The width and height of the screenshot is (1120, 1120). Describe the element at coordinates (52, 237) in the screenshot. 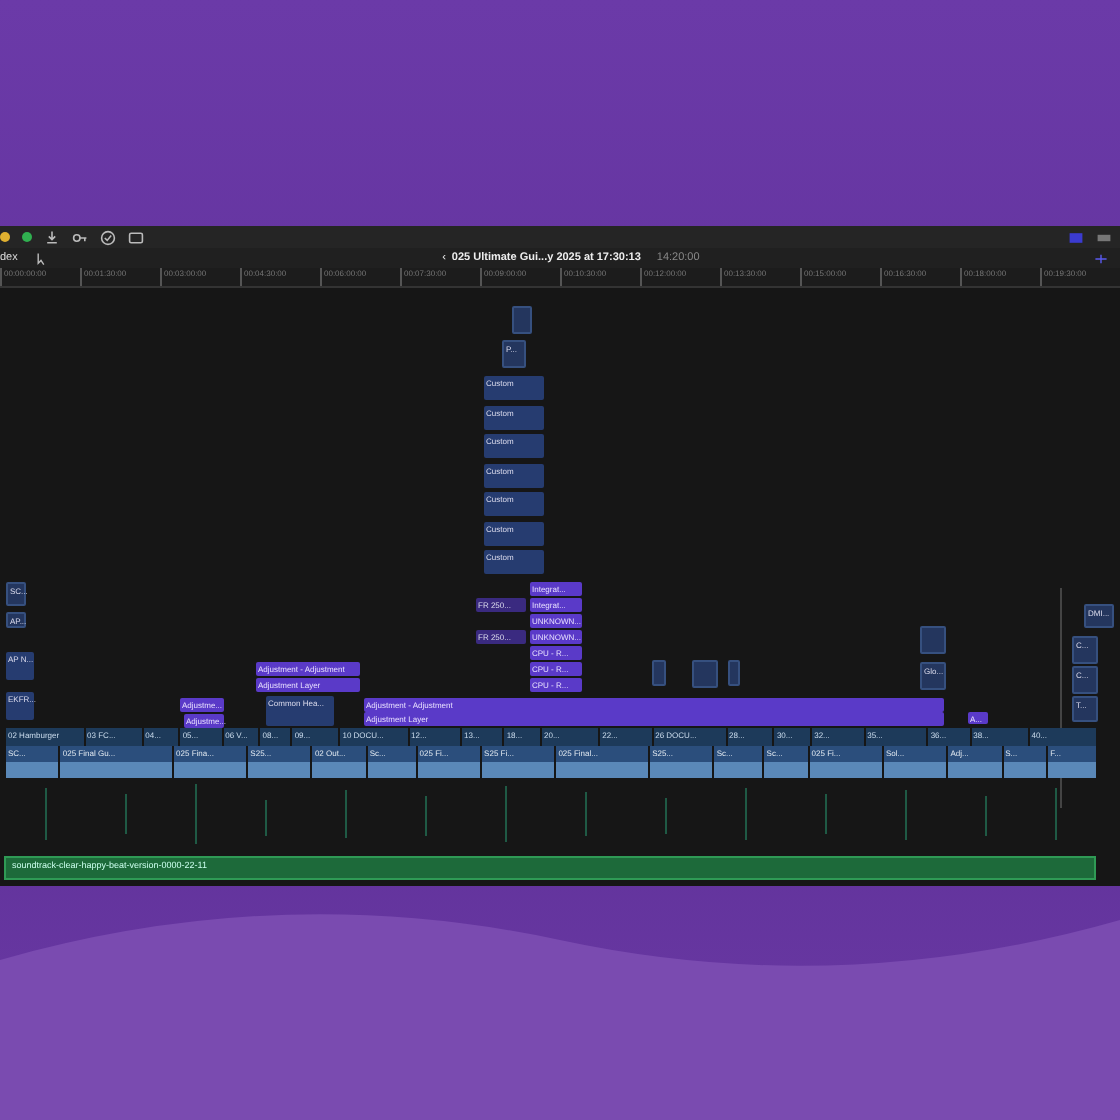

I see `download-icon` at that location.